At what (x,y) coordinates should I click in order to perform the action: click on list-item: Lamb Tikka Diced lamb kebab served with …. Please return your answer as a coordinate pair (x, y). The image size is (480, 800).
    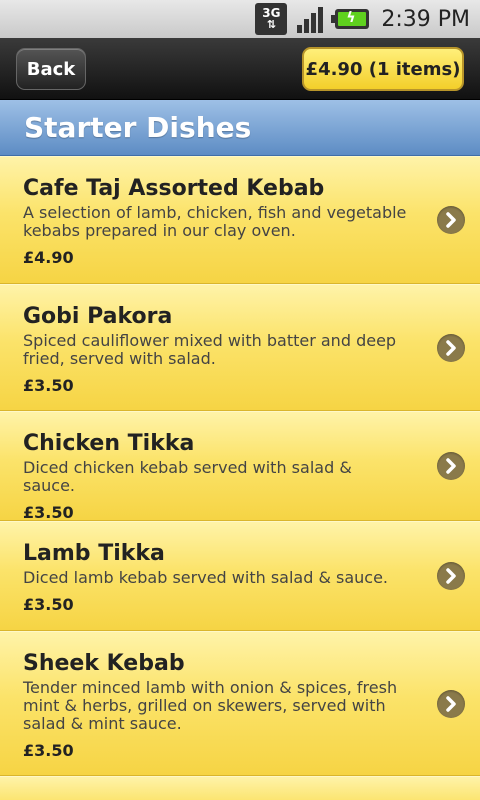
    Looking at the image, I should click on (240, 576).